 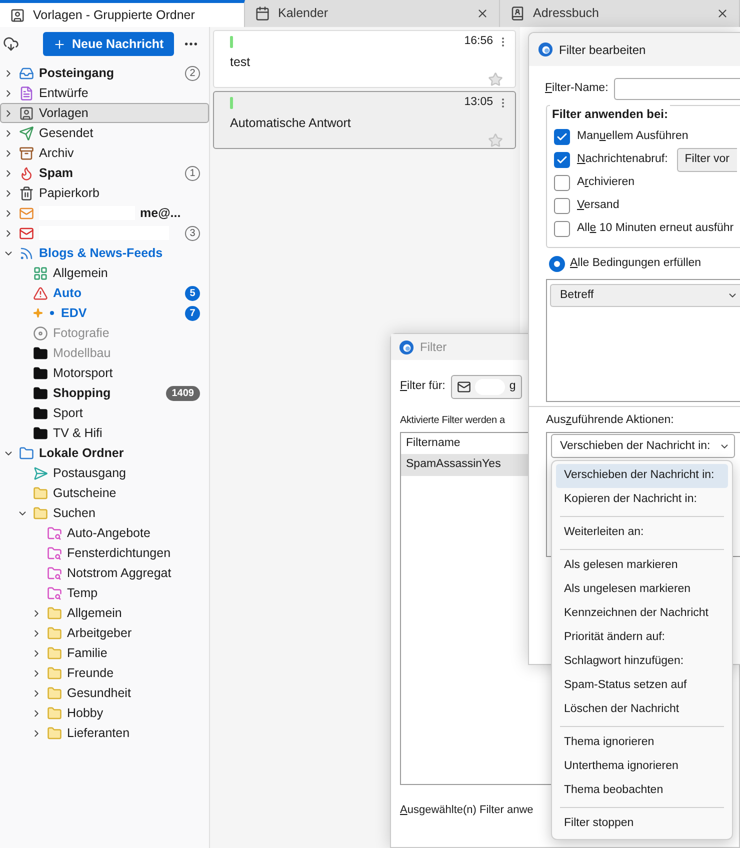 I want to click on folder-name: Shopping, so click(x=82, y=393).